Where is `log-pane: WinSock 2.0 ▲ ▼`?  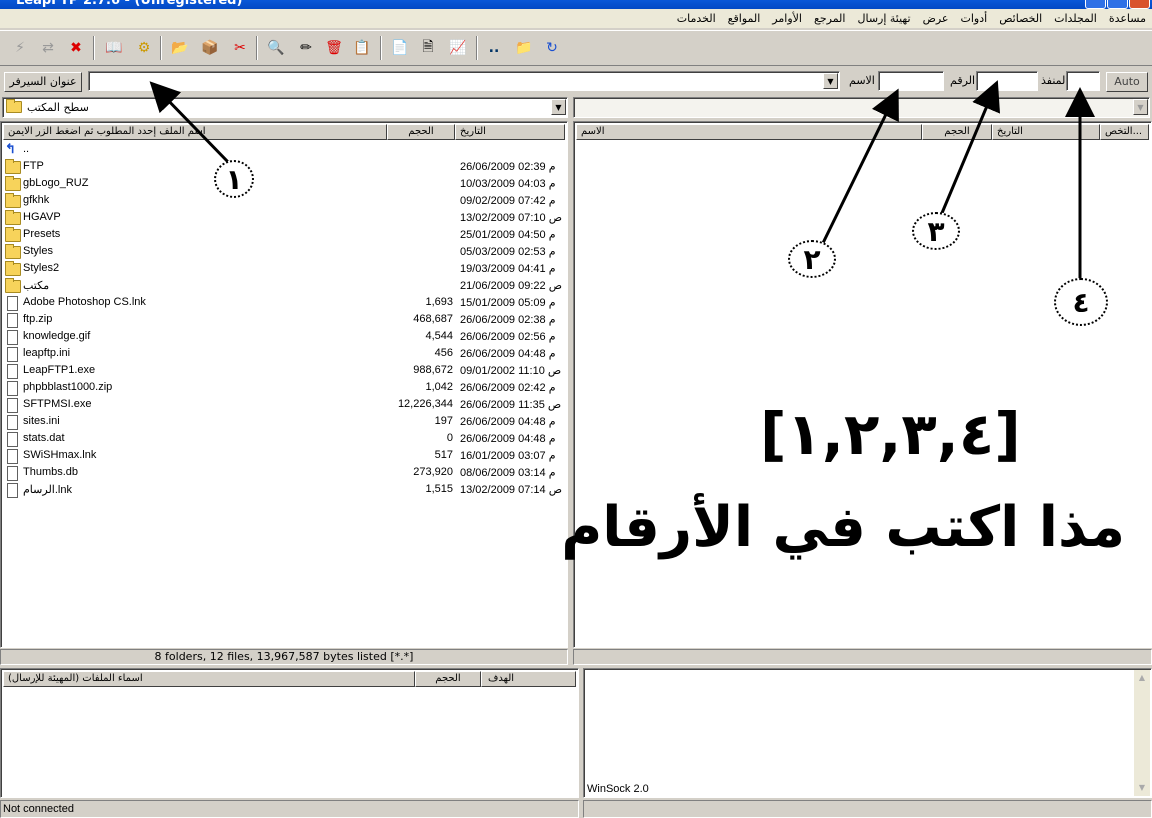 log-pane: WinSock 2.0 ▲ ▼ is located at coordinates (867, 733).